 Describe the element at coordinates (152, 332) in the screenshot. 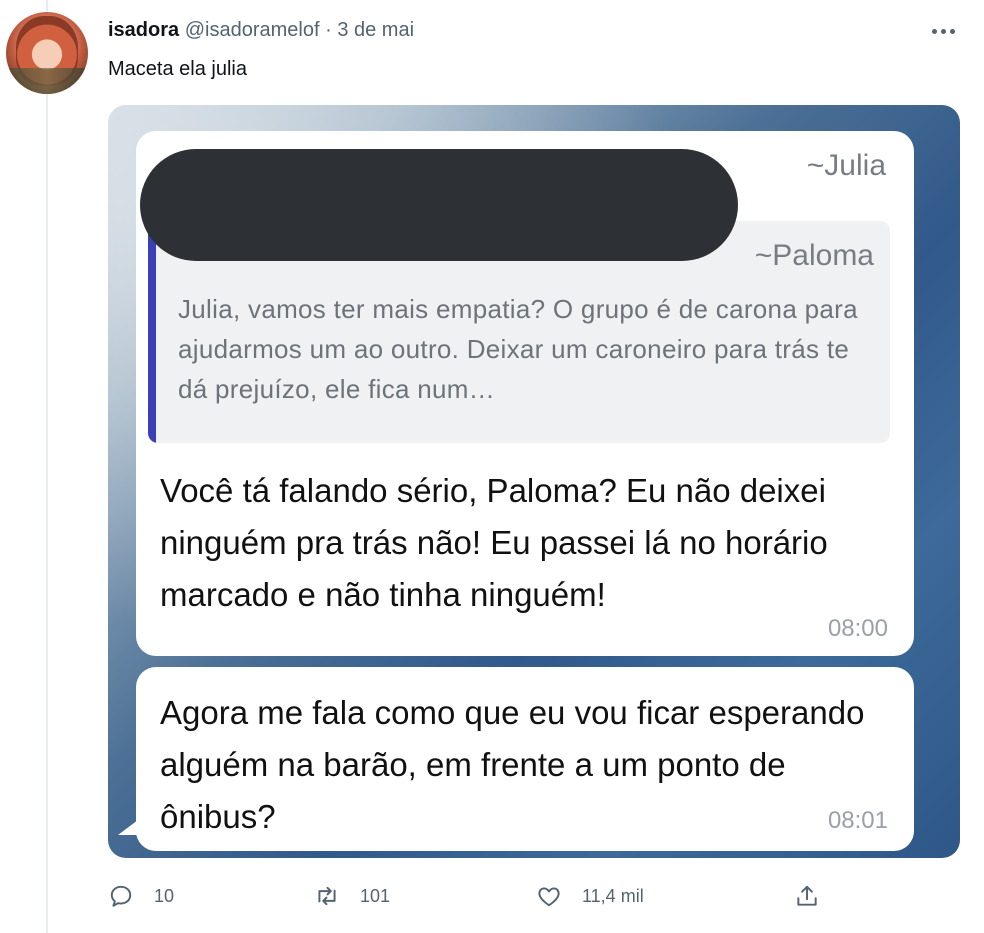

I see `quote-bar` at that location.